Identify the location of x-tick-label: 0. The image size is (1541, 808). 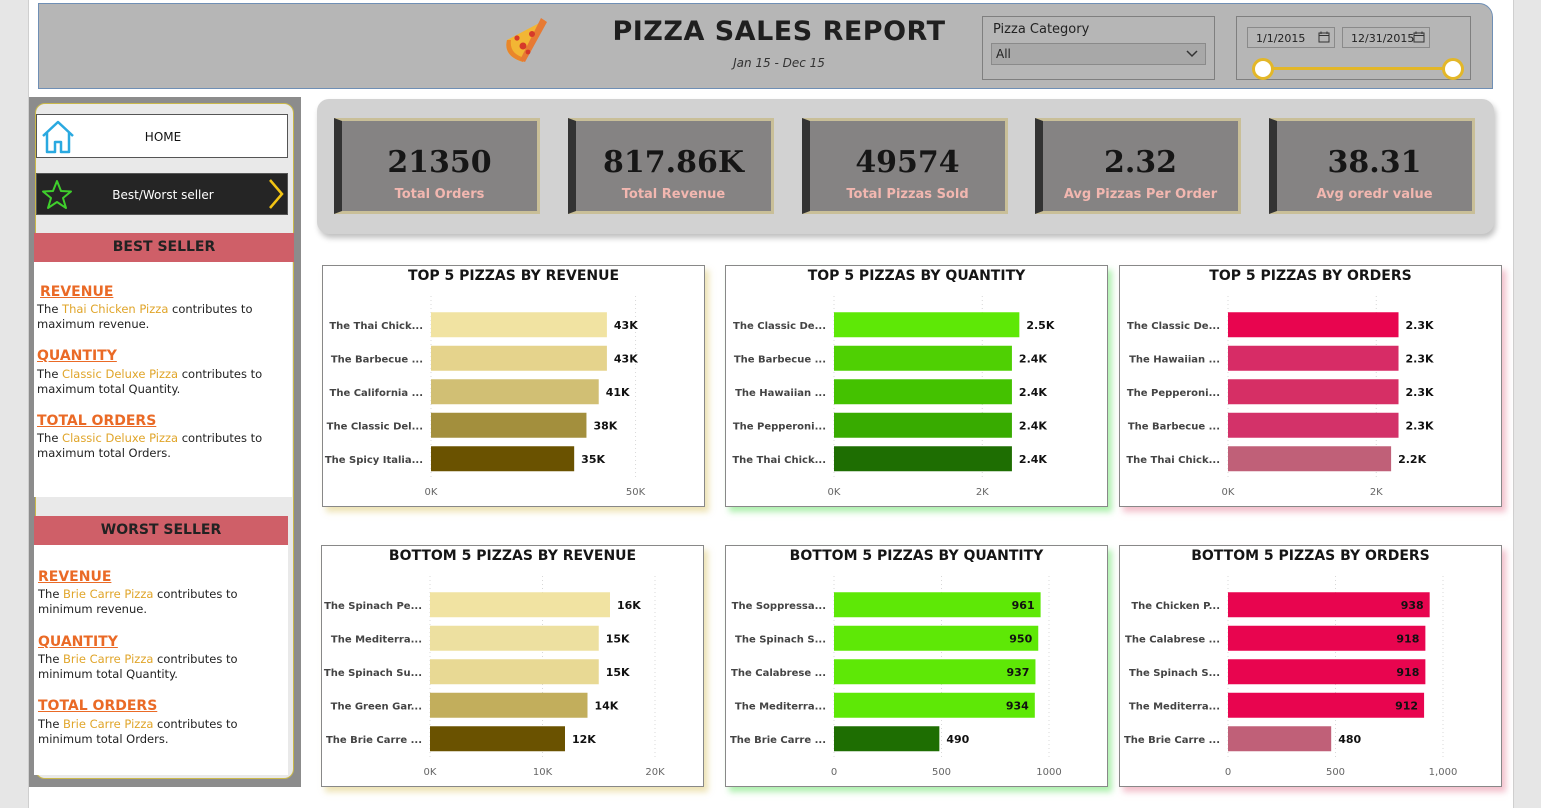
(1228, 772).